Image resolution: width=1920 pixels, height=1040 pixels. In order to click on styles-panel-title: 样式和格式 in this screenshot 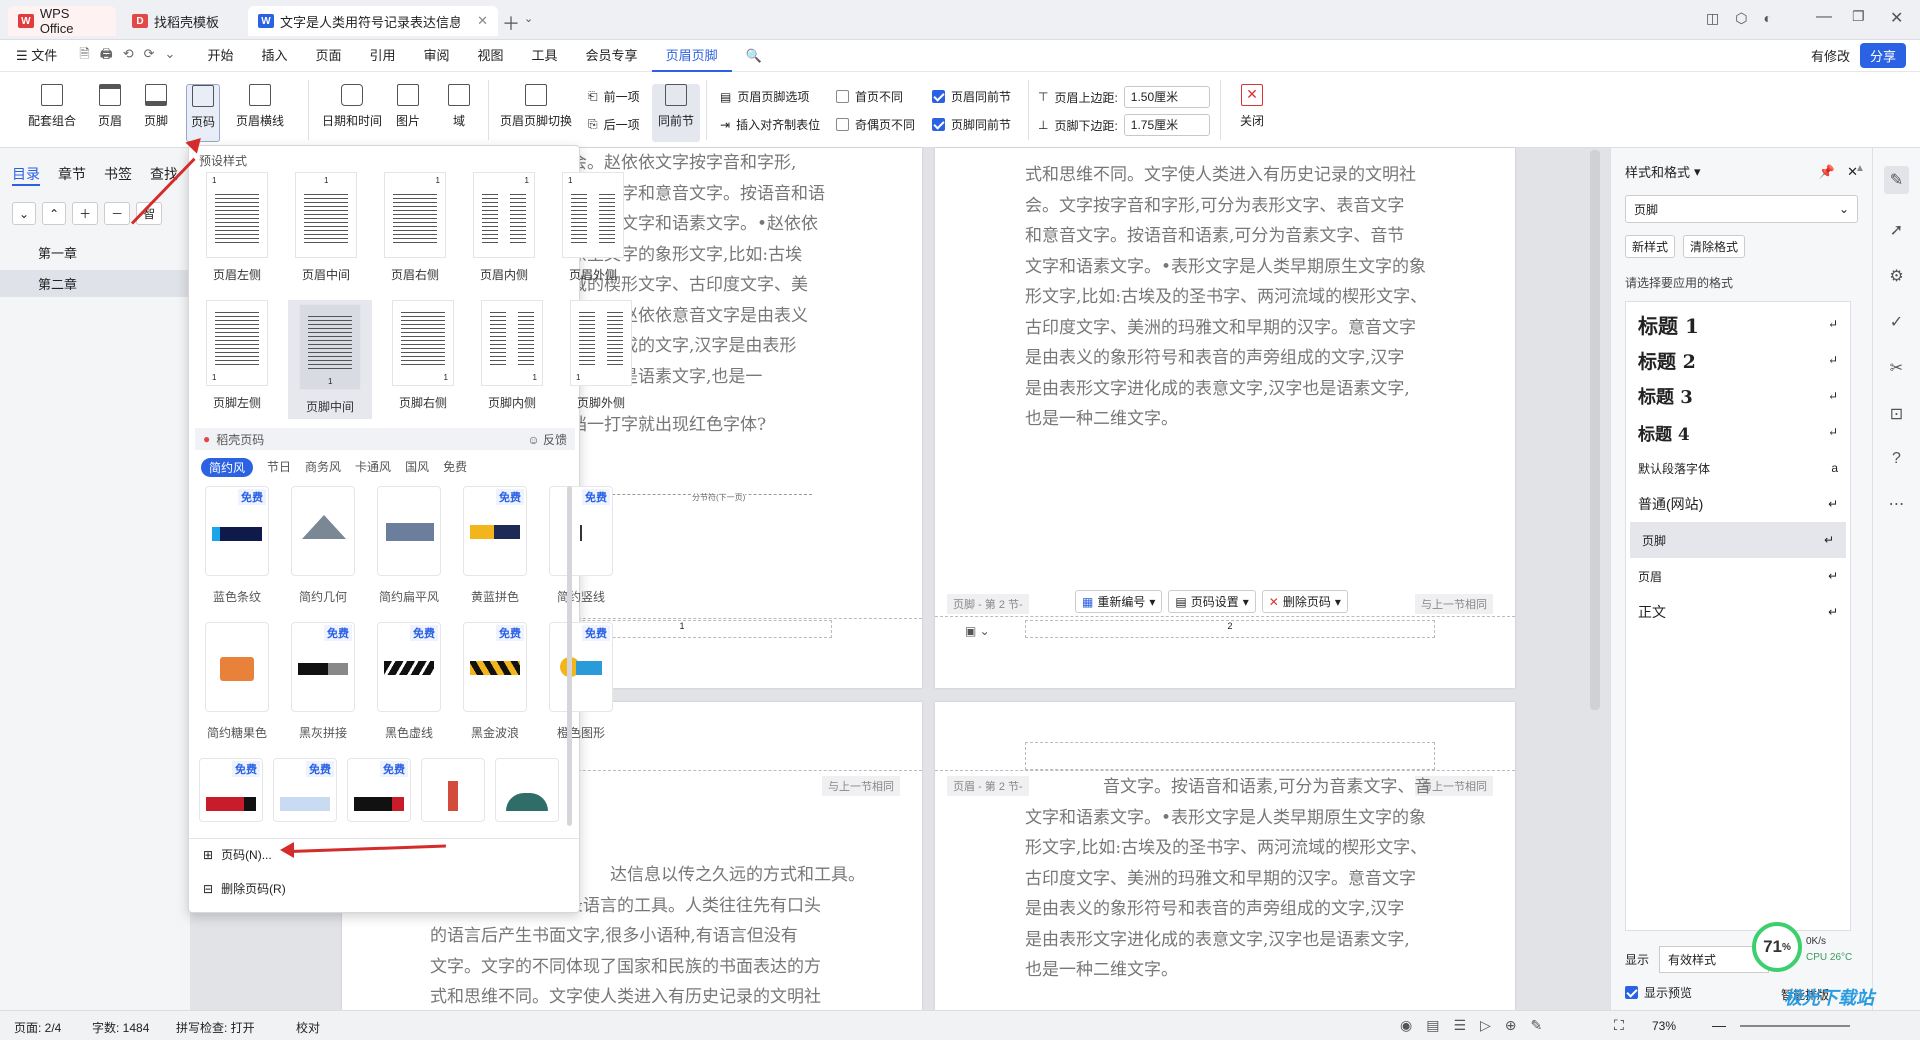, I will do `click(1657, 171)`.